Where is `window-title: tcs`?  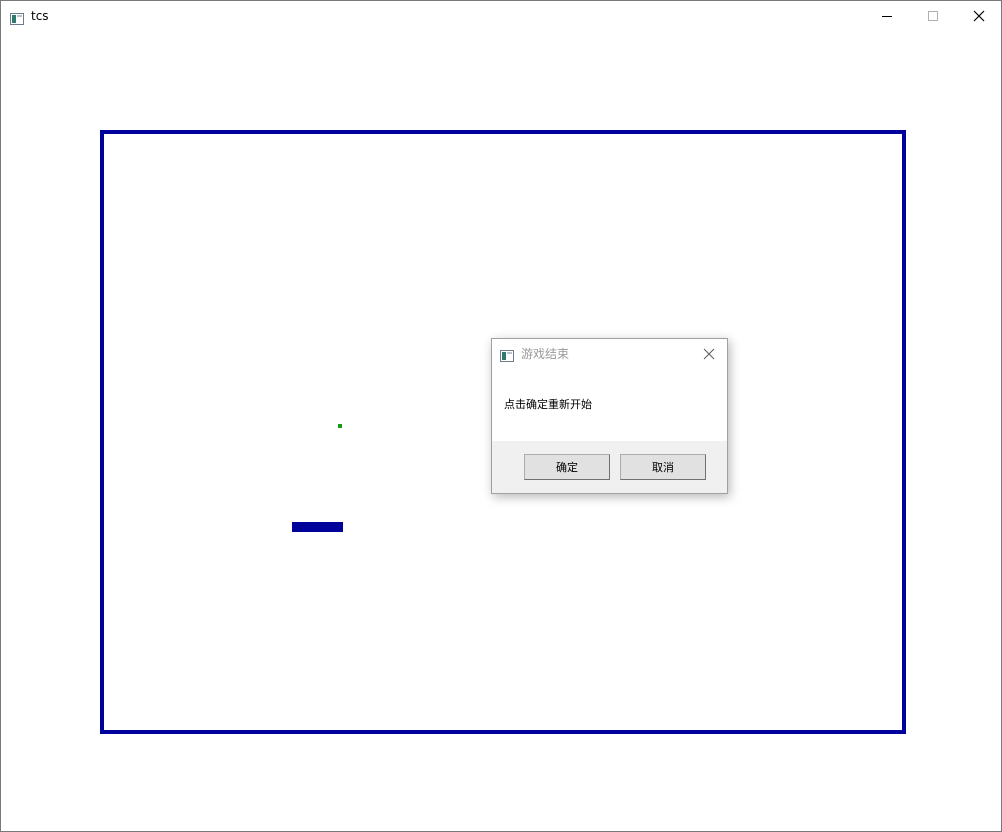 window-title: tcs is located at coordinates (40, 16).